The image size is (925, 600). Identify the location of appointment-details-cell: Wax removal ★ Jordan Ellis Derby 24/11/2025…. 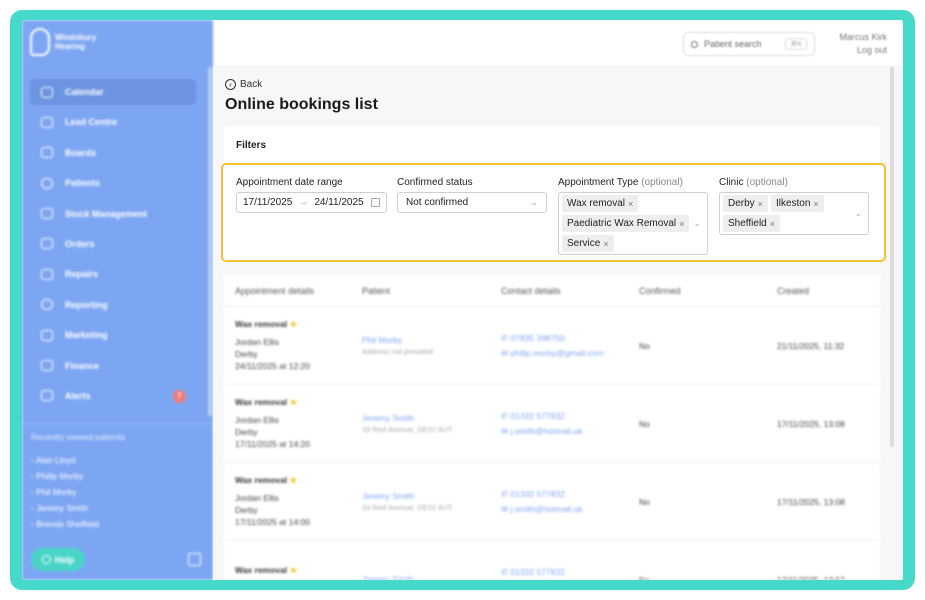
(293, 345).